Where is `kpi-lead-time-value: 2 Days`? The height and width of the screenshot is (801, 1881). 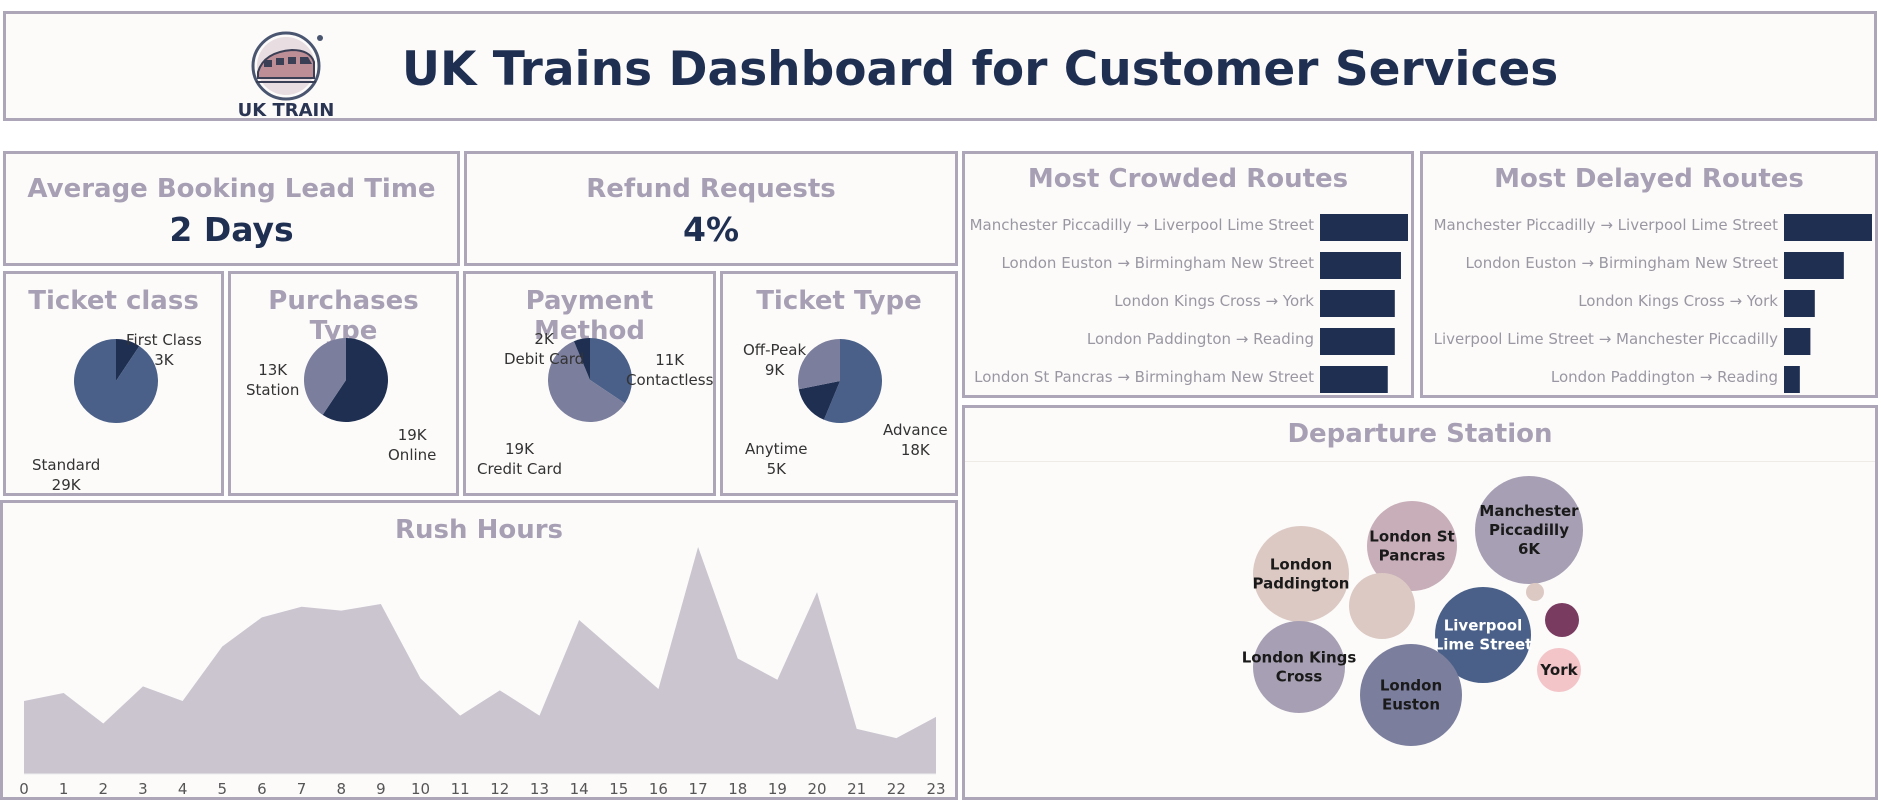 kpi-lead-time-value: 2 Days is located at coordinates (231, 229).